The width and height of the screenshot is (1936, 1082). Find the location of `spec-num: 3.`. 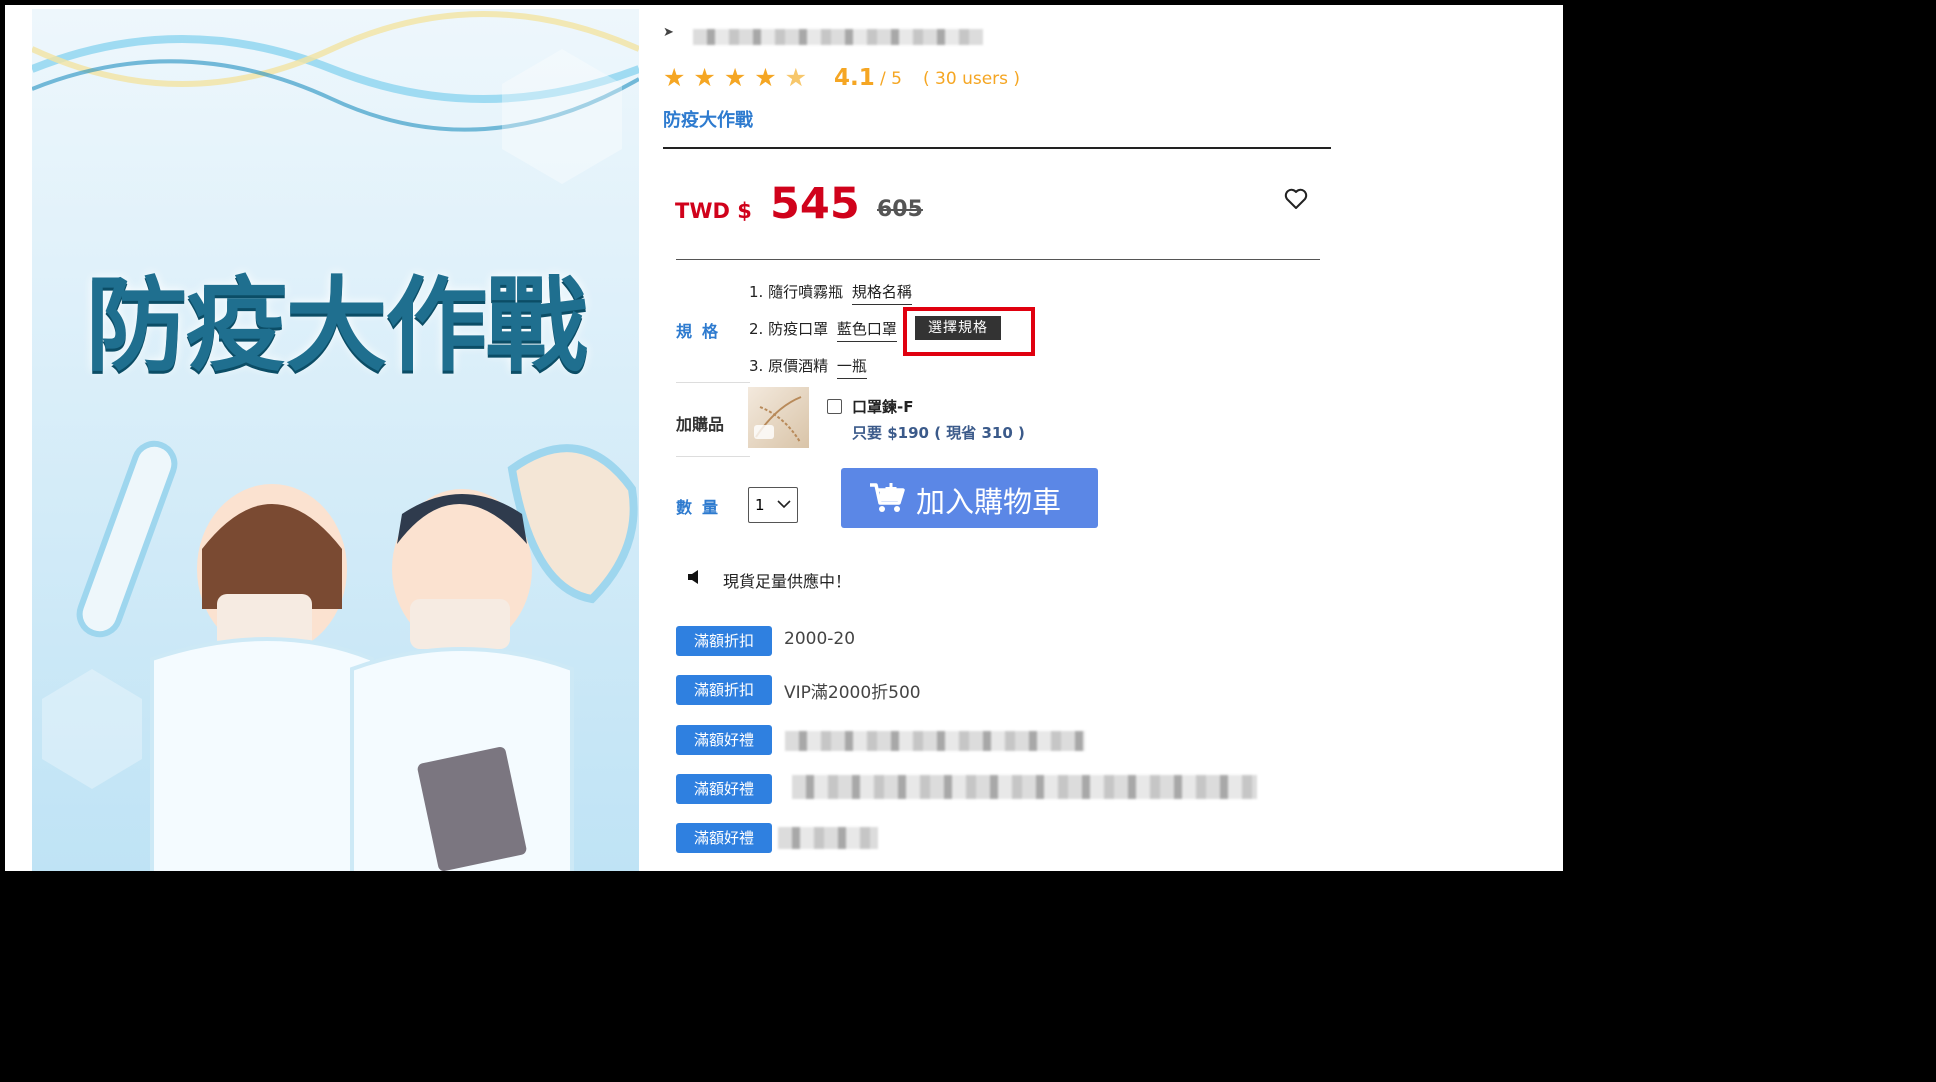

spec-num: 3. is located at coordinates (756, 366).